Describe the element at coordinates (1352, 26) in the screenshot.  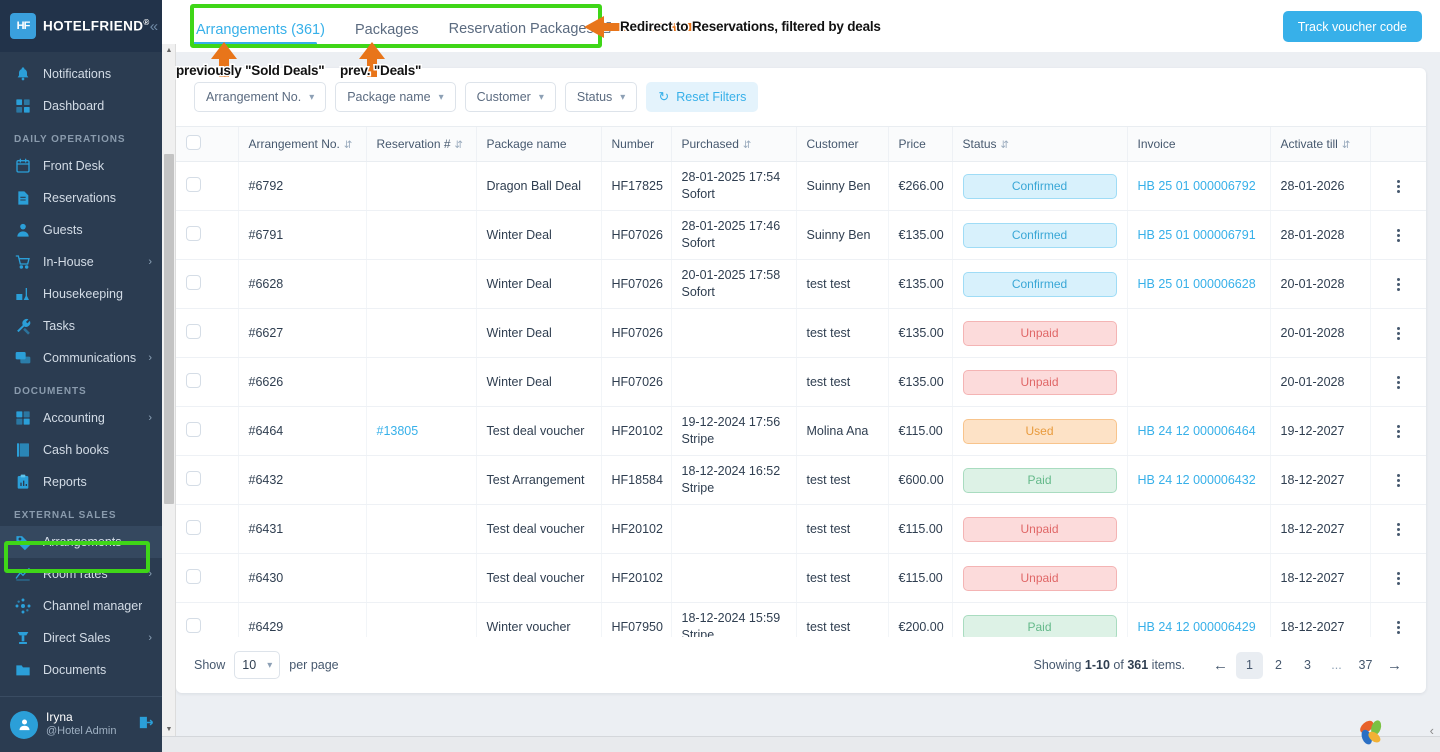
I see `track-voucher-code-button: Track voucher code` at that location.